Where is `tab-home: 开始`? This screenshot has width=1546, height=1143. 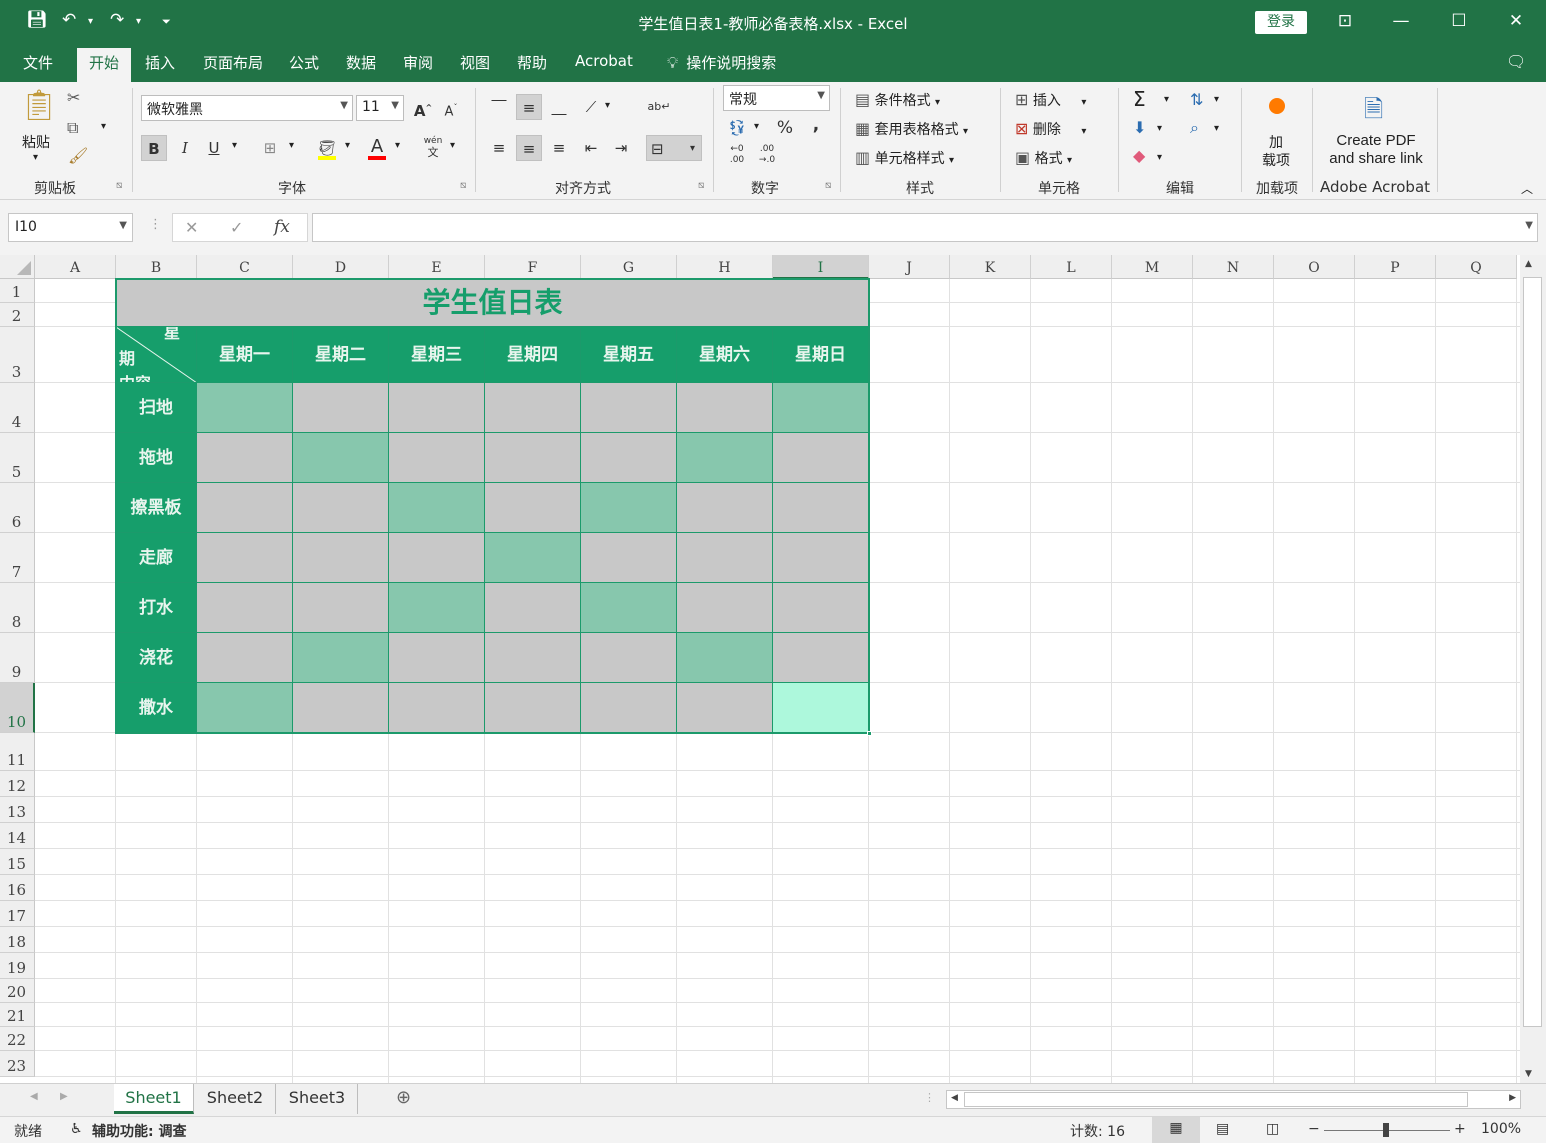
tab-home: 开始 is located at coordinates (104, 65).